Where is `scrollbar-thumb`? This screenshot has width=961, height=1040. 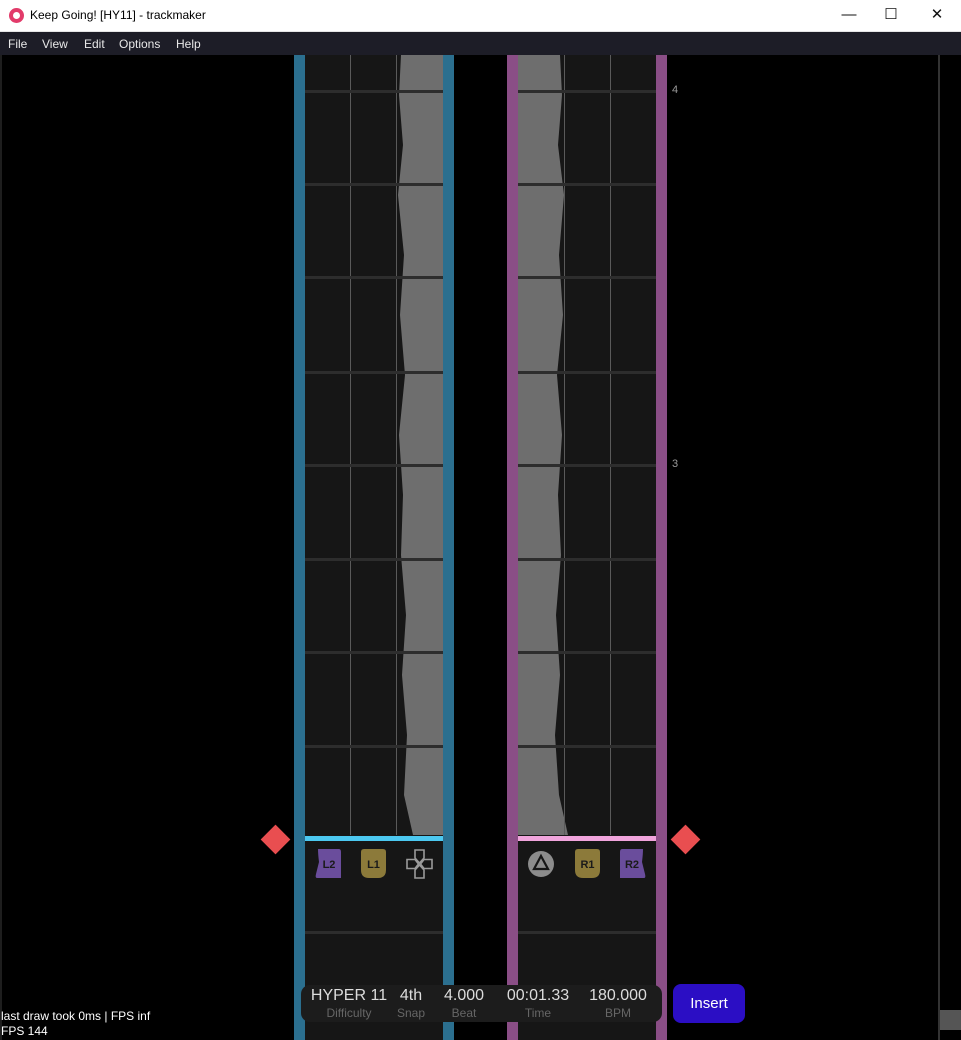
scrollbar-thumb is located at coordinates (950, 1020).